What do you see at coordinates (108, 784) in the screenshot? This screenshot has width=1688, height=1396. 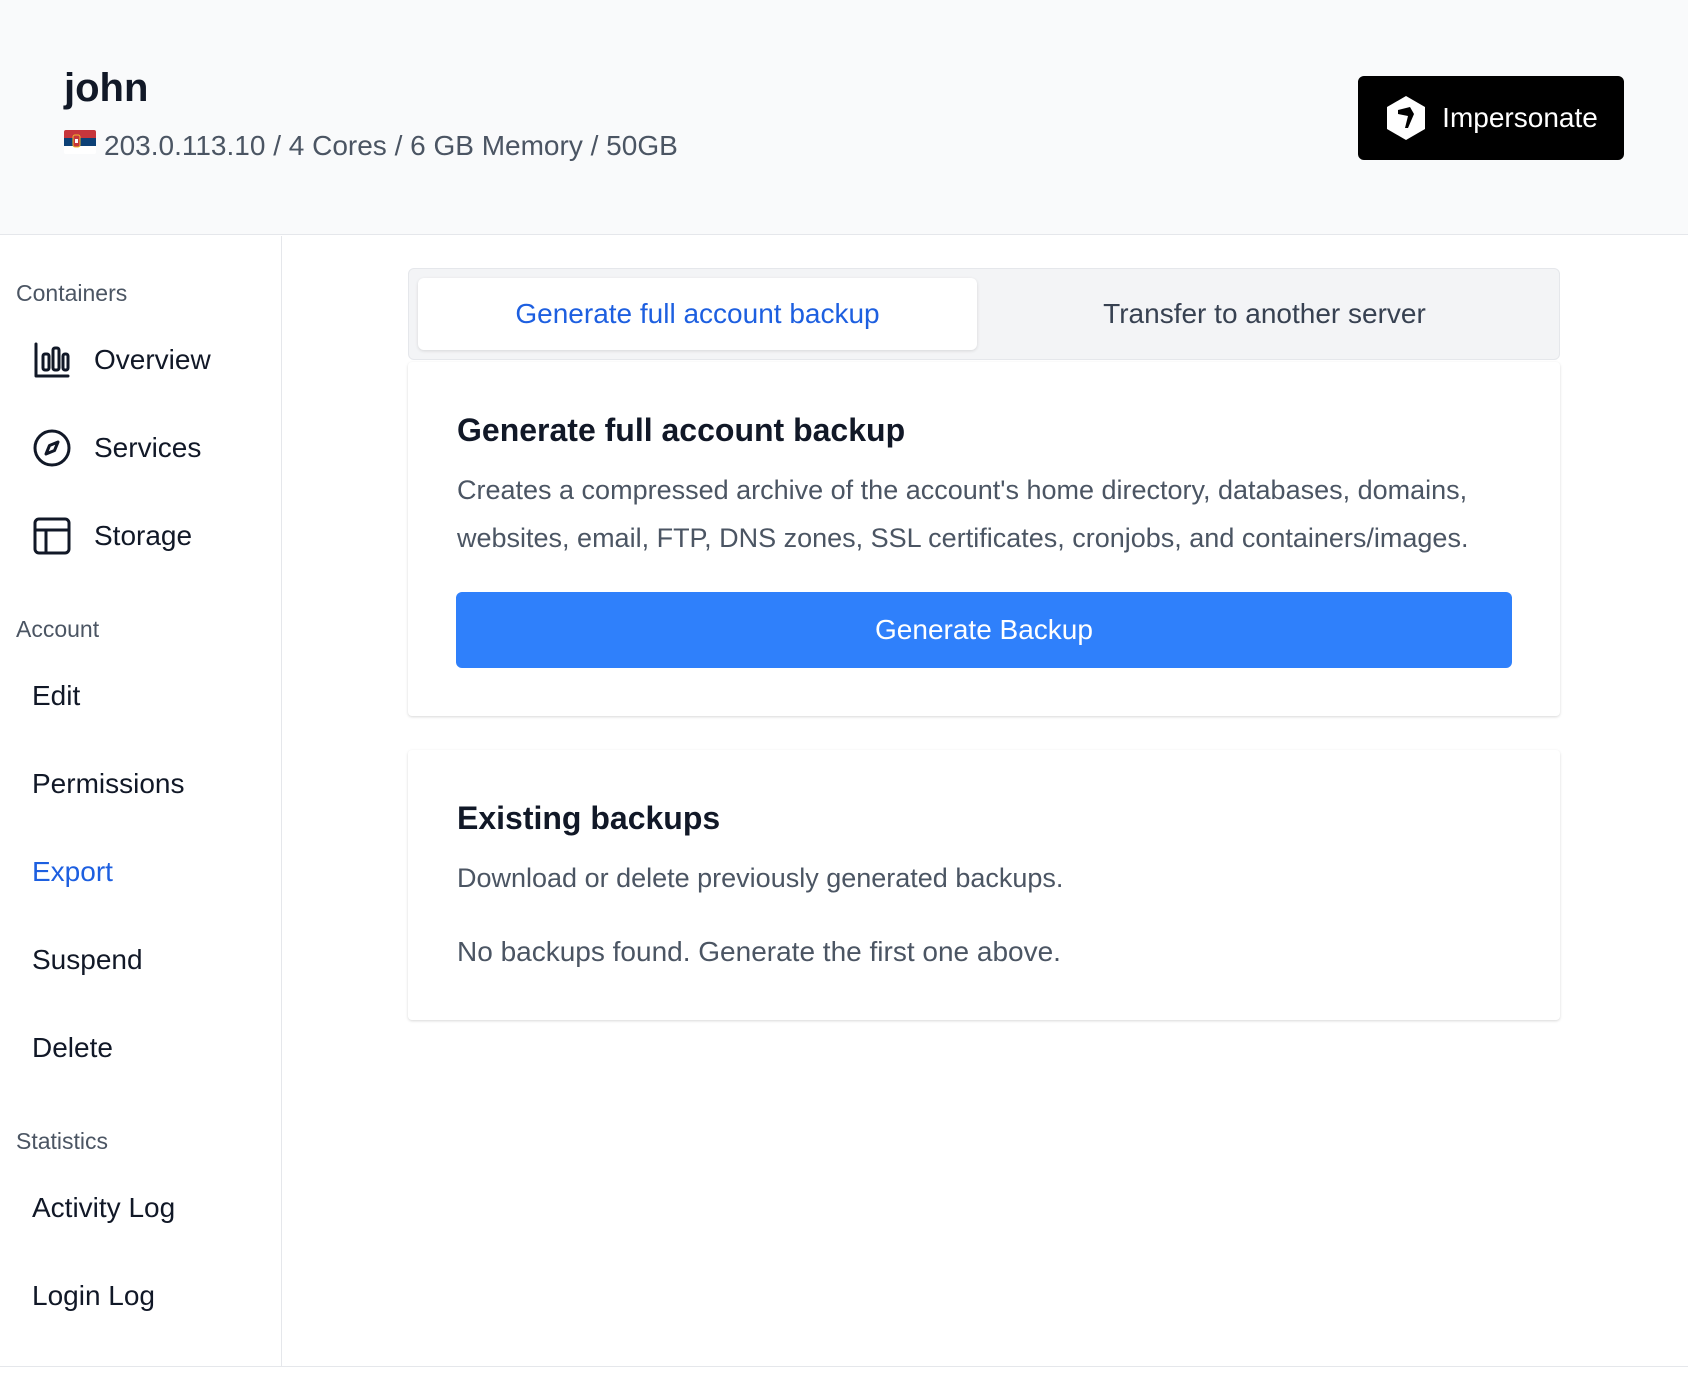 I see `sidebar-item-permissions: Permissions` at bounding box center [108, 784].